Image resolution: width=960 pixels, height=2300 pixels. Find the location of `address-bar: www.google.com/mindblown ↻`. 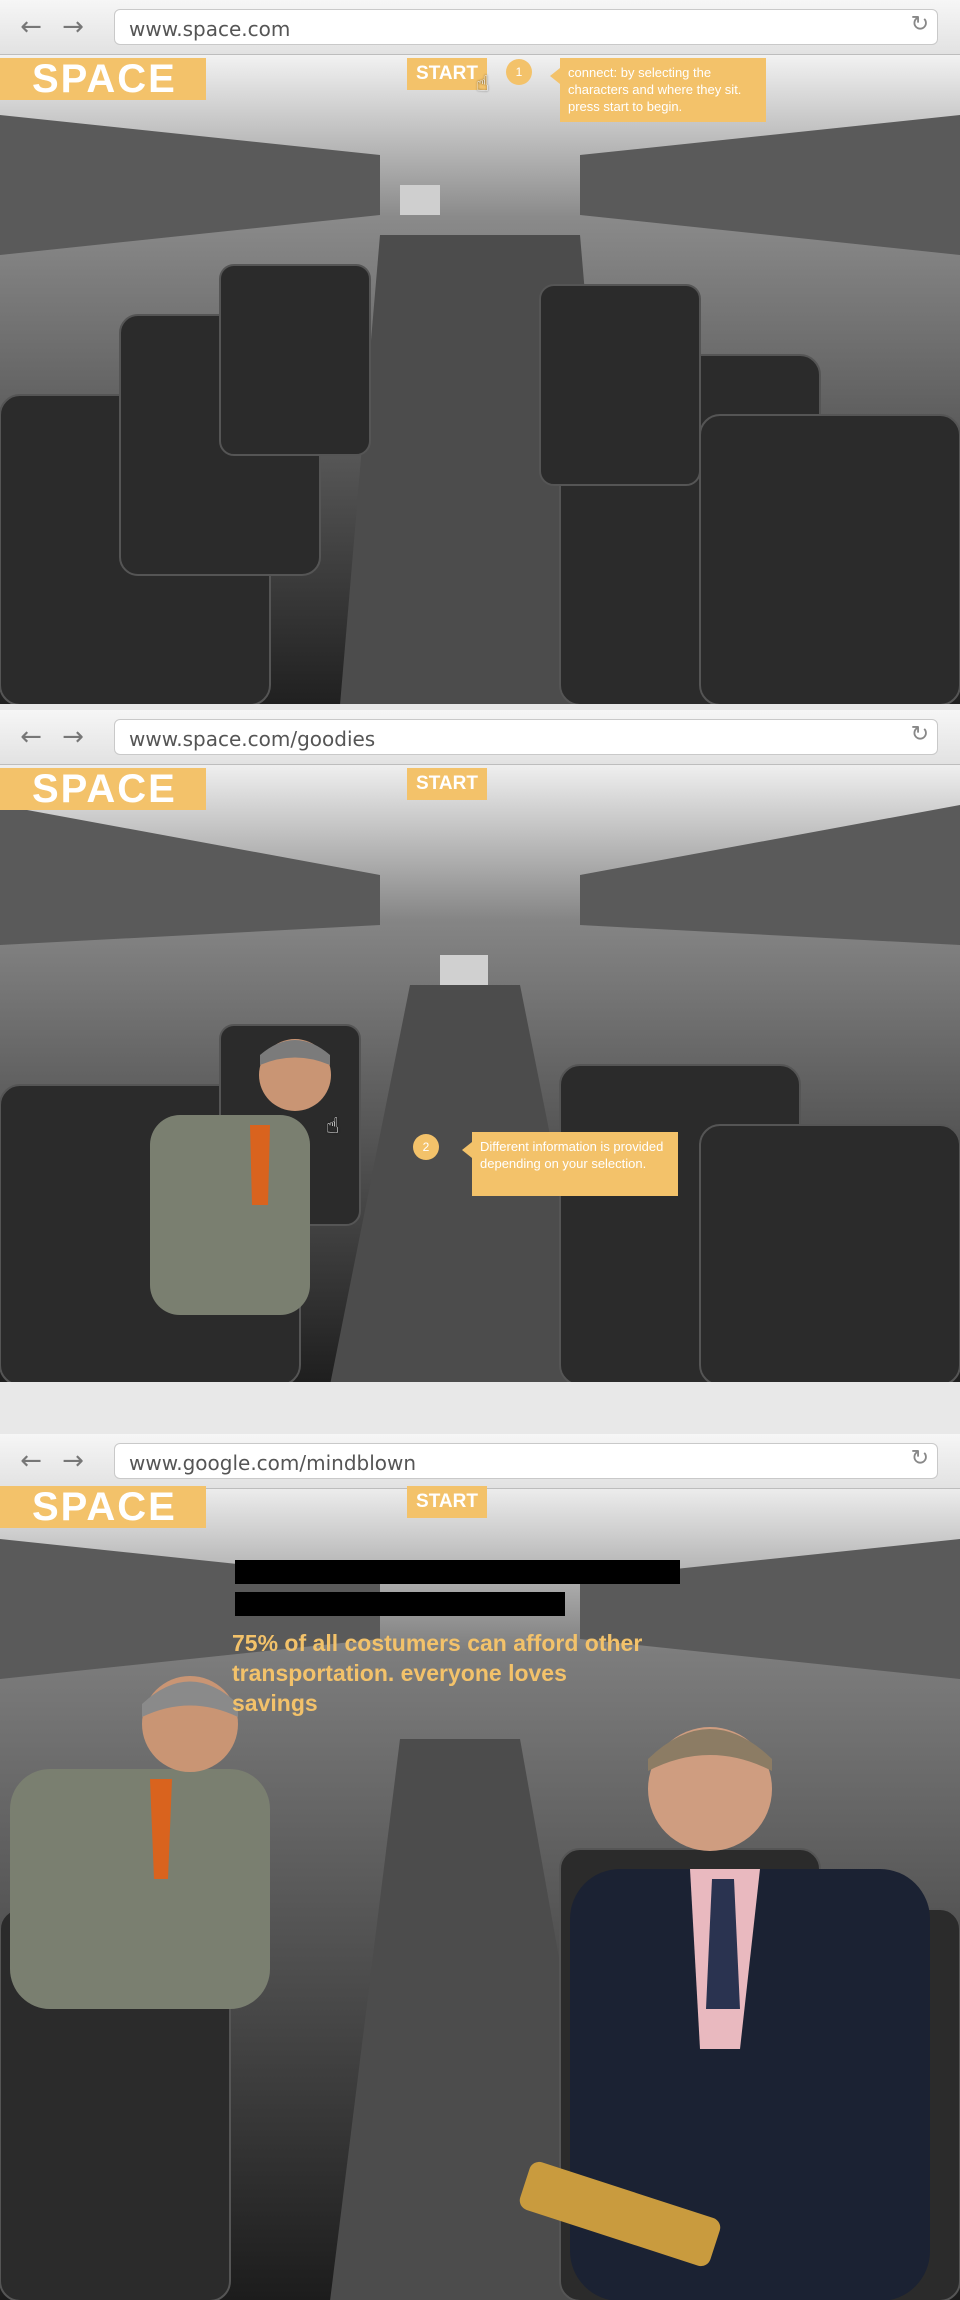

address-bar: www.google.com/mindblown ↻ is located at coordinates (526, 1461).